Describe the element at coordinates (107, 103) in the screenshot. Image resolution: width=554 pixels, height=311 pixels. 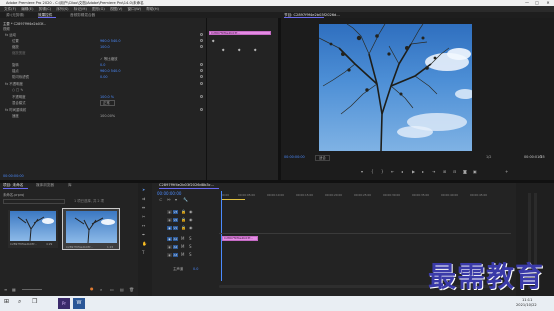
I see `blend-mode-select: 正常` at that location.